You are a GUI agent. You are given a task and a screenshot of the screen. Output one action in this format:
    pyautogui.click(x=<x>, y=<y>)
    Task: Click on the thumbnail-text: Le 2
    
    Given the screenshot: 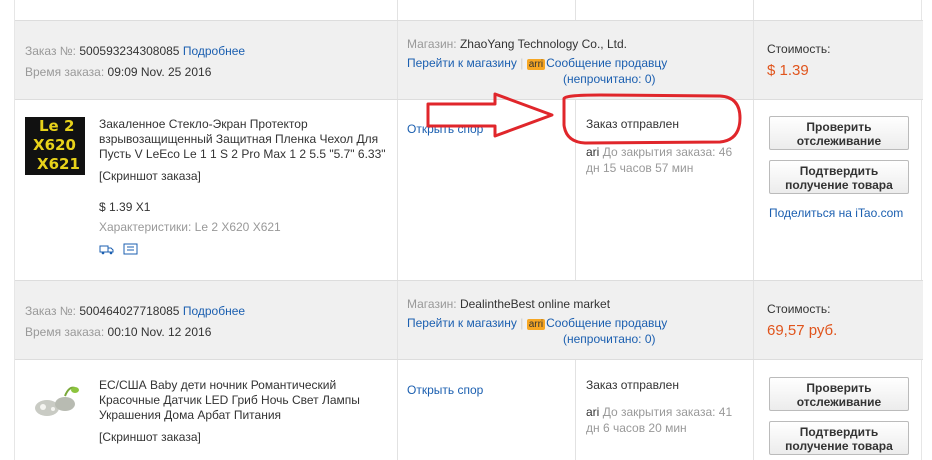 What is the action you would take?
    pyautogui.click(x=57, y=126)
    